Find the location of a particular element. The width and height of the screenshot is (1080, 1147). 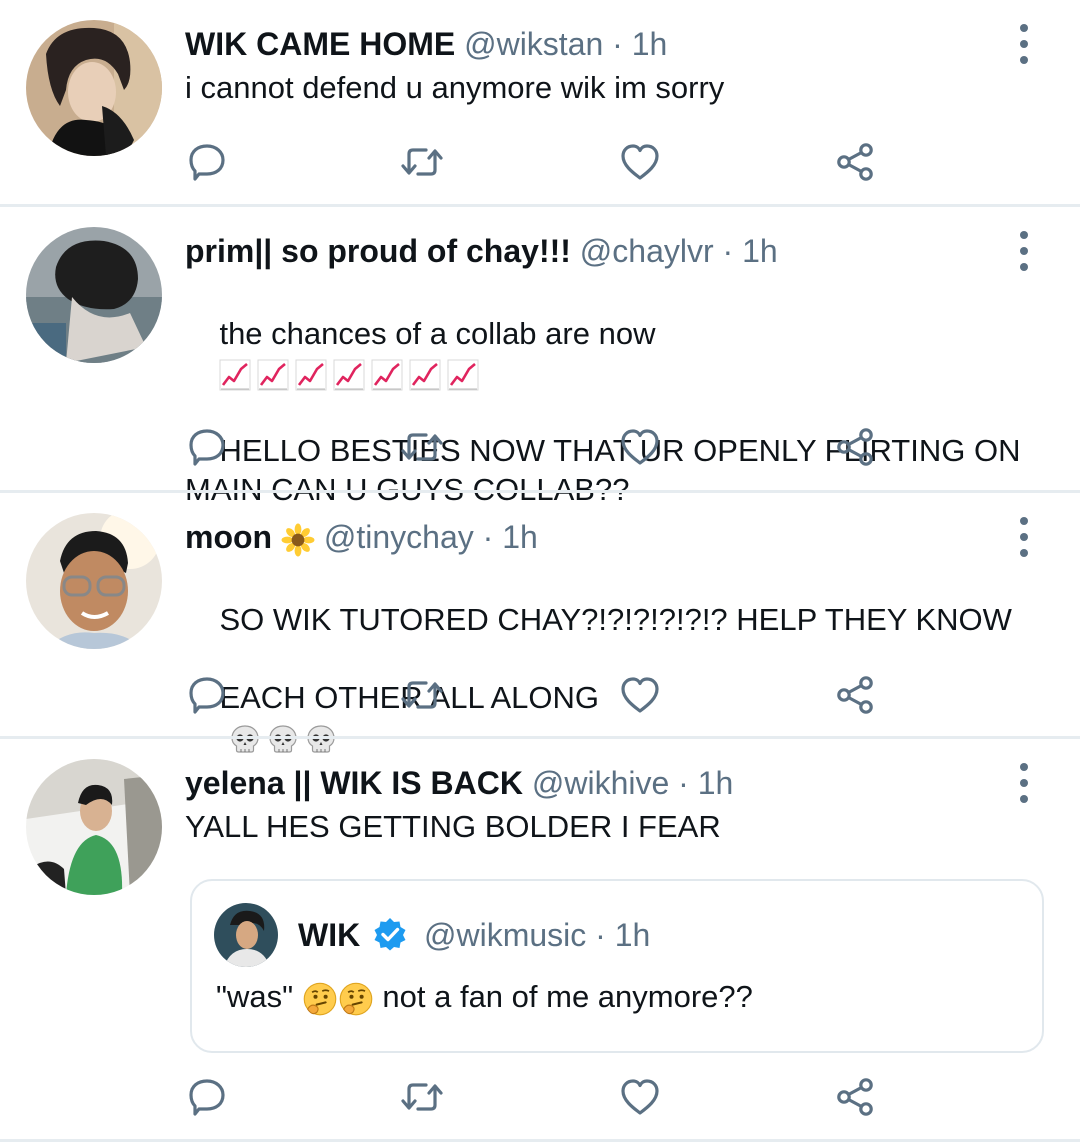

user-handle: @wikstan is located at coordinates (533, 44).